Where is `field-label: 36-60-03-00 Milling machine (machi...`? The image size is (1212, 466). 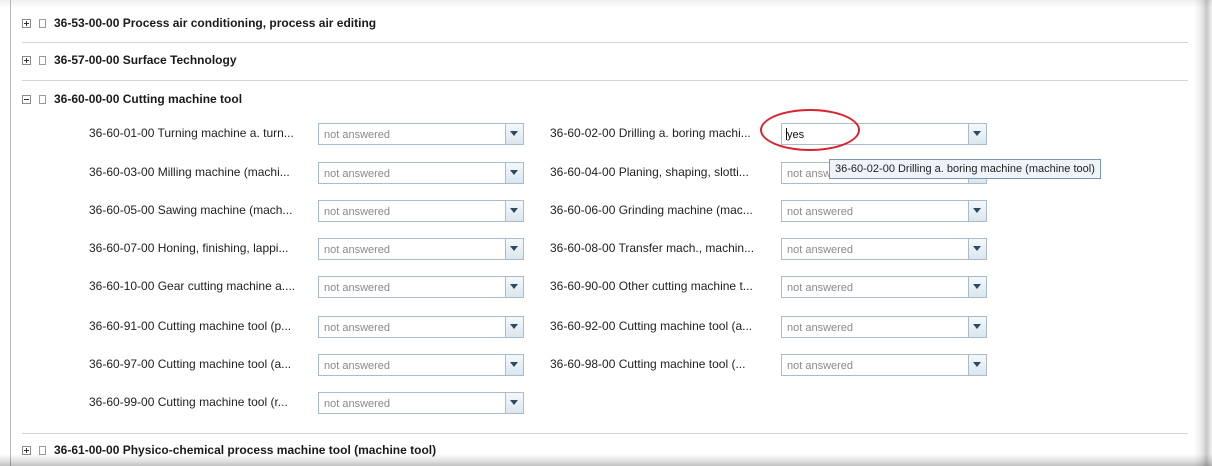
field-label: 36-60-03-00 Milling machine (machi... is located at coordinates (189, 172).